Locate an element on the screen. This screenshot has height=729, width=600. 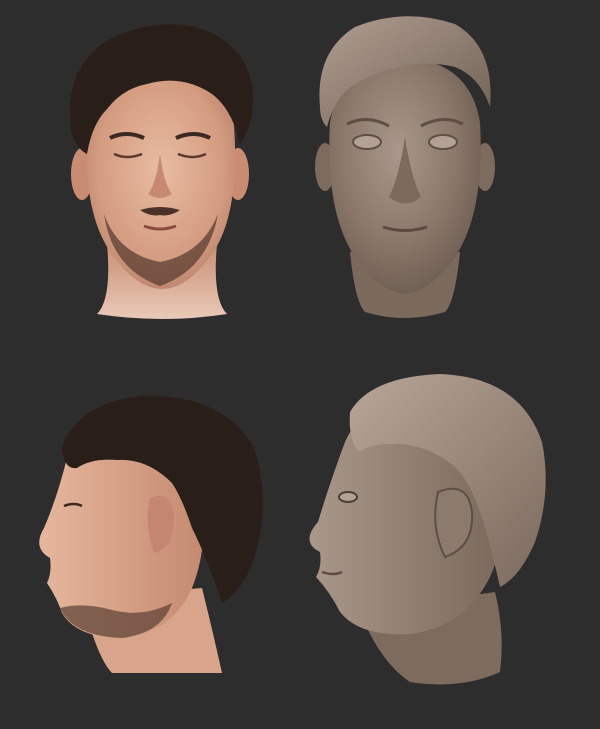
right-eye-shape is located at coordinates (443, 142).